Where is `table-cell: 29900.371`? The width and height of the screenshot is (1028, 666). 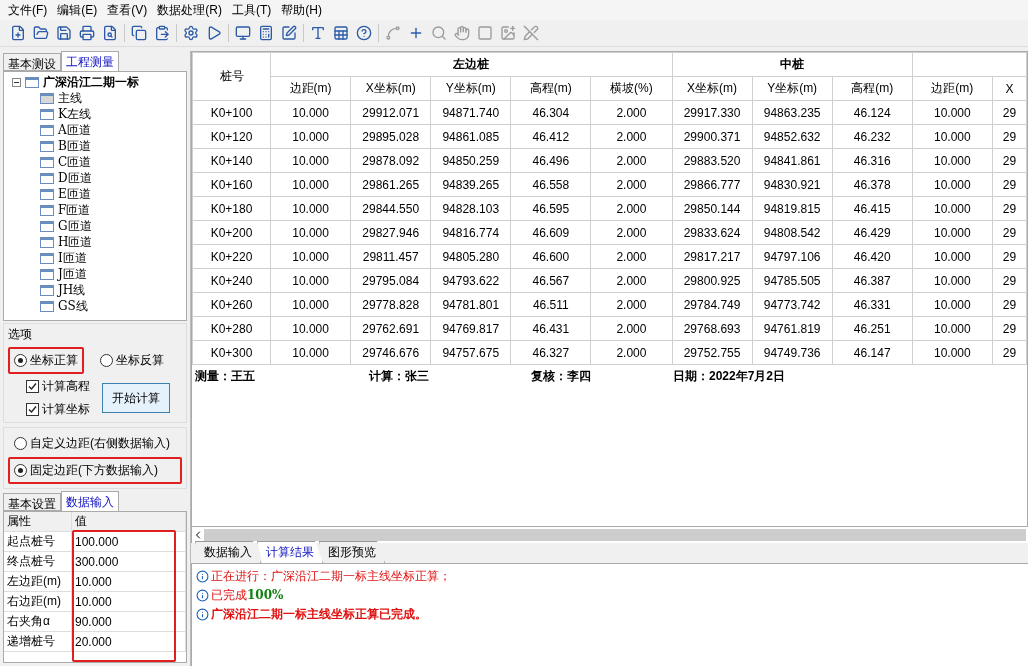
table-cell: 29900.371 is located at coordinates (712, 136).